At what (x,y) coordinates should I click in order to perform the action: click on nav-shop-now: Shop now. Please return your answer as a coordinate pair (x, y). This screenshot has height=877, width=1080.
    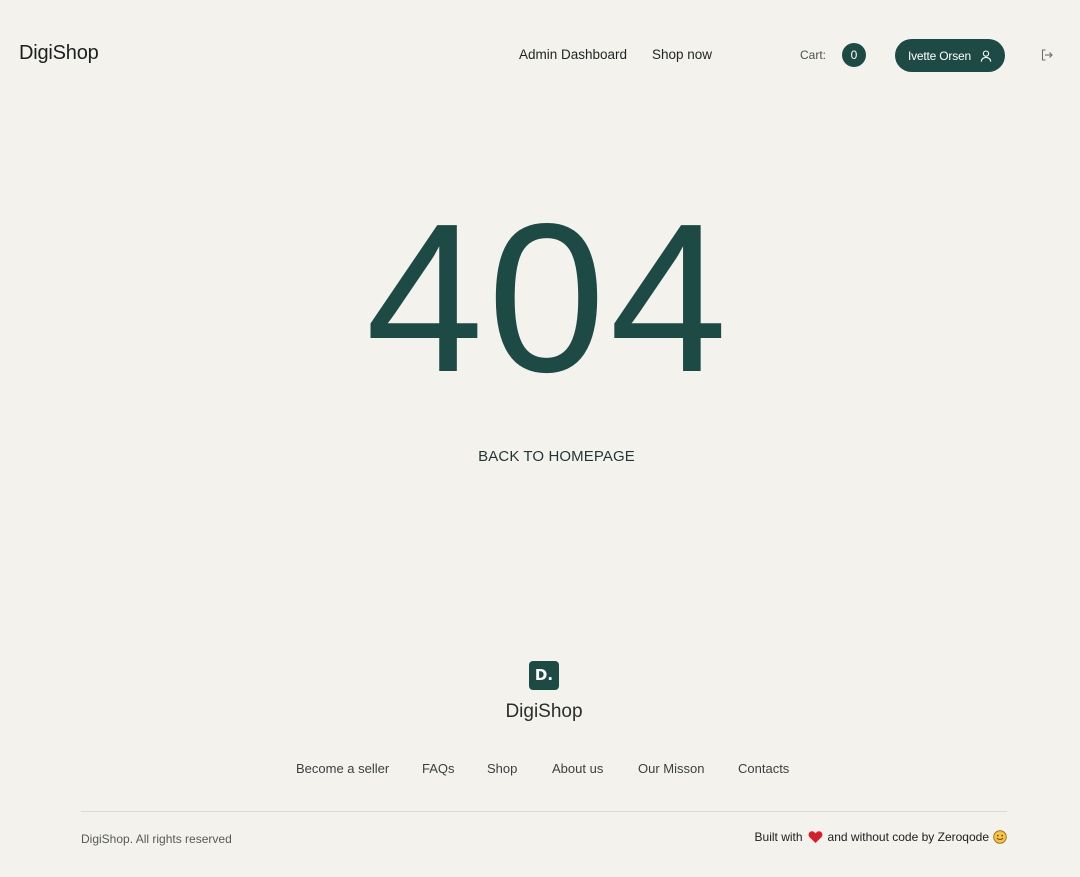
    Looking at the image, I should click on (682, 54).